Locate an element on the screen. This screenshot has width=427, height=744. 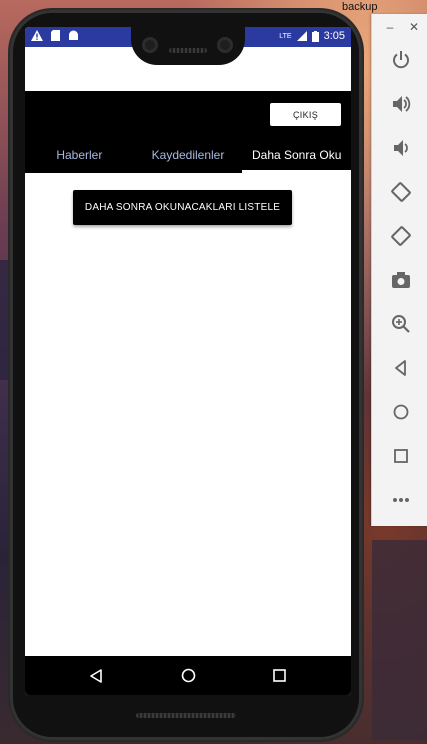
close-button: ✕ is located at coordinates (414, 27).